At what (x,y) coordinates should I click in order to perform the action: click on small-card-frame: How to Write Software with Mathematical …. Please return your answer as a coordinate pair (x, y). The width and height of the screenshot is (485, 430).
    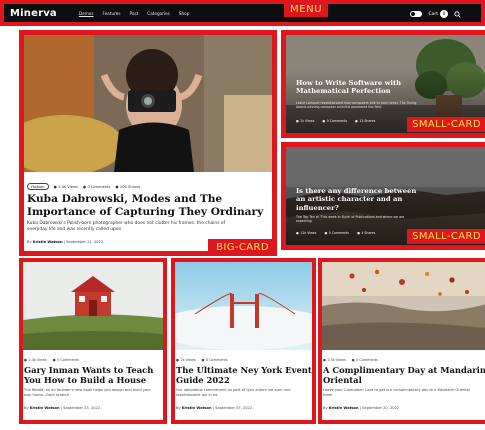
    Looking at the image, I should click on (383, 84).